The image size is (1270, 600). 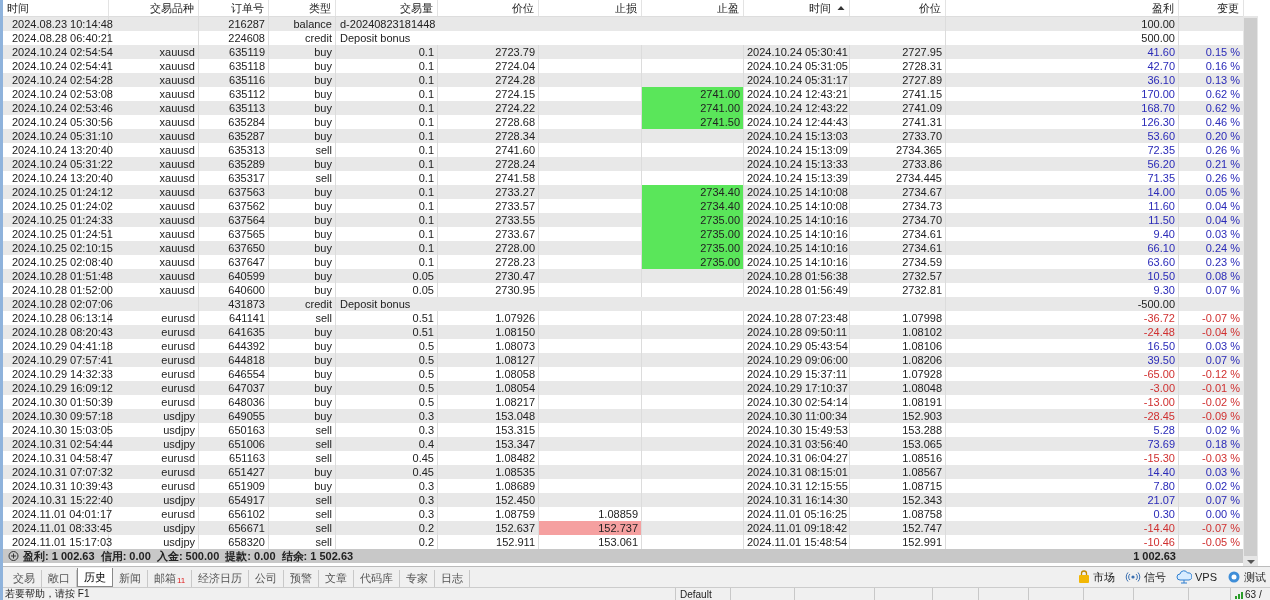 I want to click on table-row: 2024.11.01 08:33:45 usdjpy 656671 sell 0.2 152.637 152.737 2024.11.01 09:18:42 152.747 -14.40 -0.07 %, so click(x=623, y=528).